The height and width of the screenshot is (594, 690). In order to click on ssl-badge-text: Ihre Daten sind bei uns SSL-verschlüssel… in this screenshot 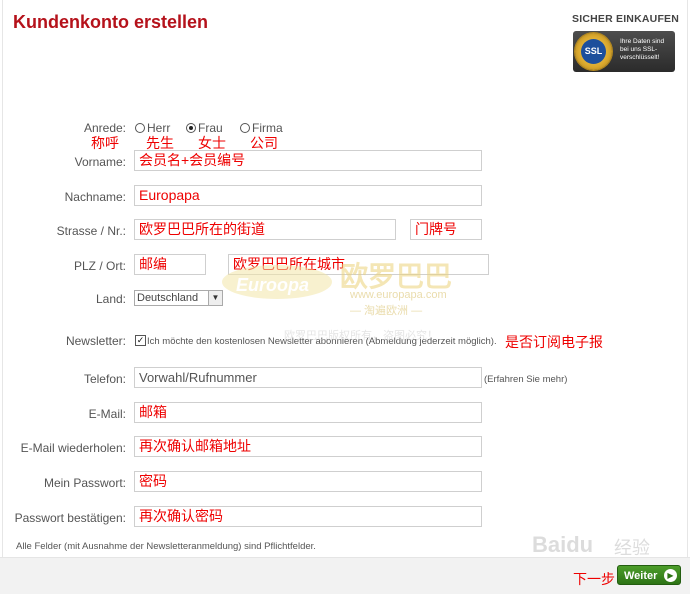, I will do `click(642, 49)`.